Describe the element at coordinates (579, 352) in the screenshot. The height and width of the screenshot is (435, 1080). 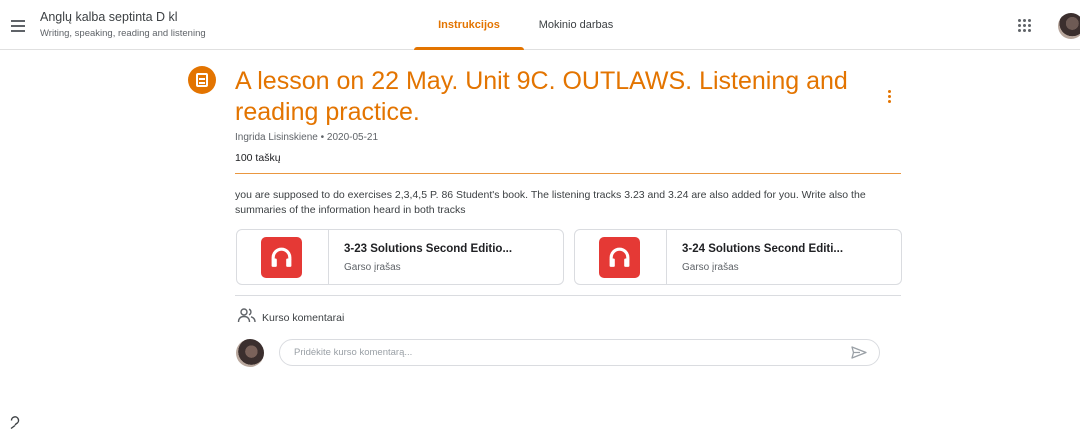
I see `class-comment-input` at that location.